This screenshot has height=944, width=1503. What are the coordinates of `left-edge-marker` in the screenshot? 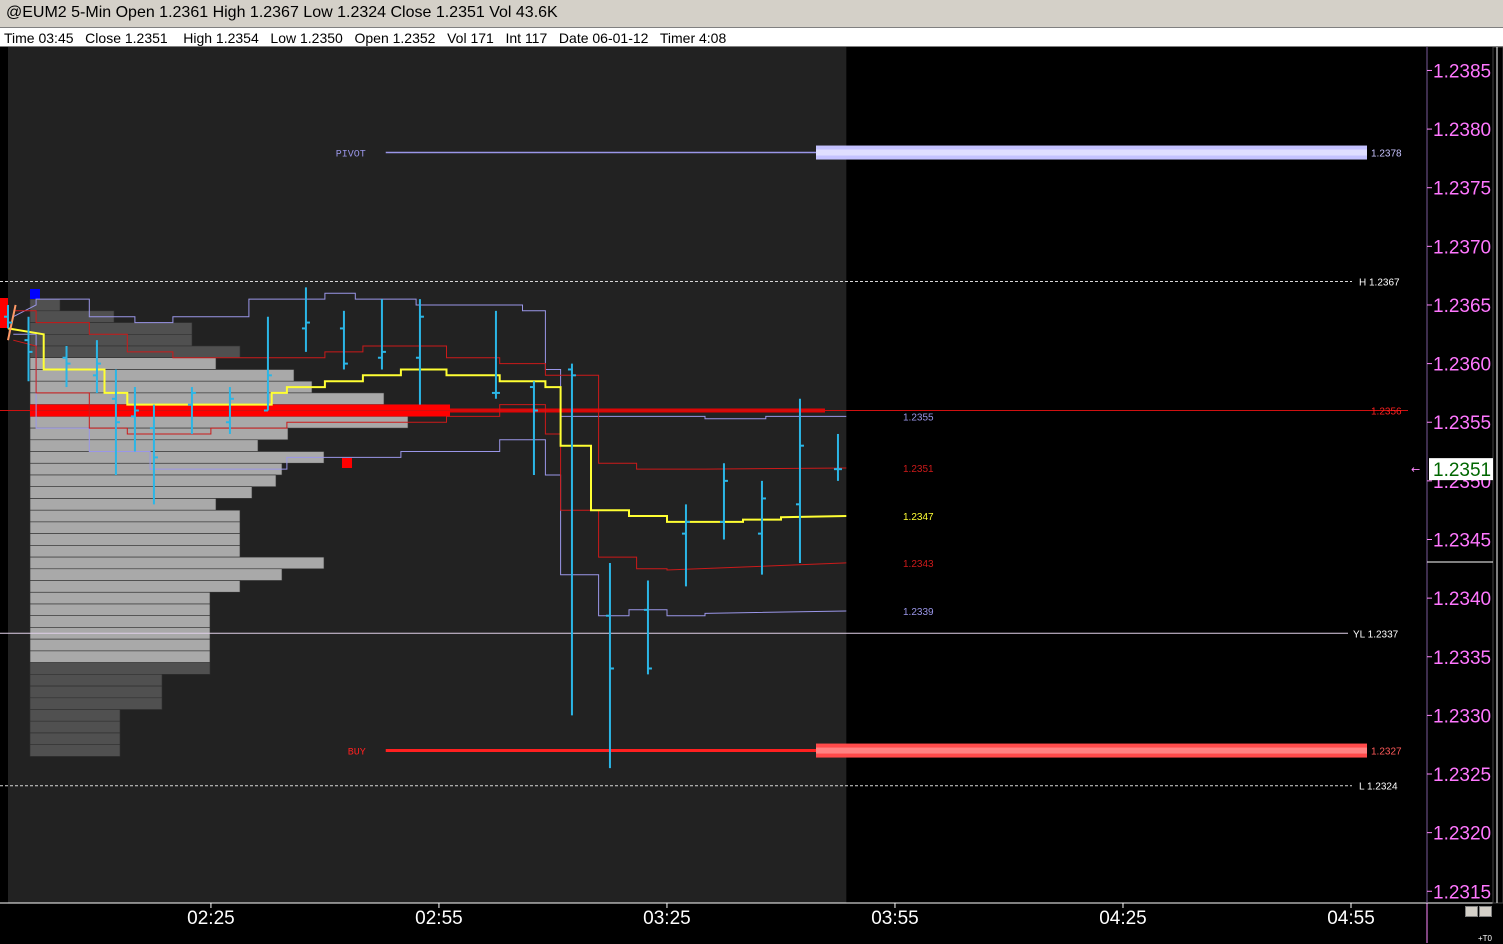 It's located at (4, 313).